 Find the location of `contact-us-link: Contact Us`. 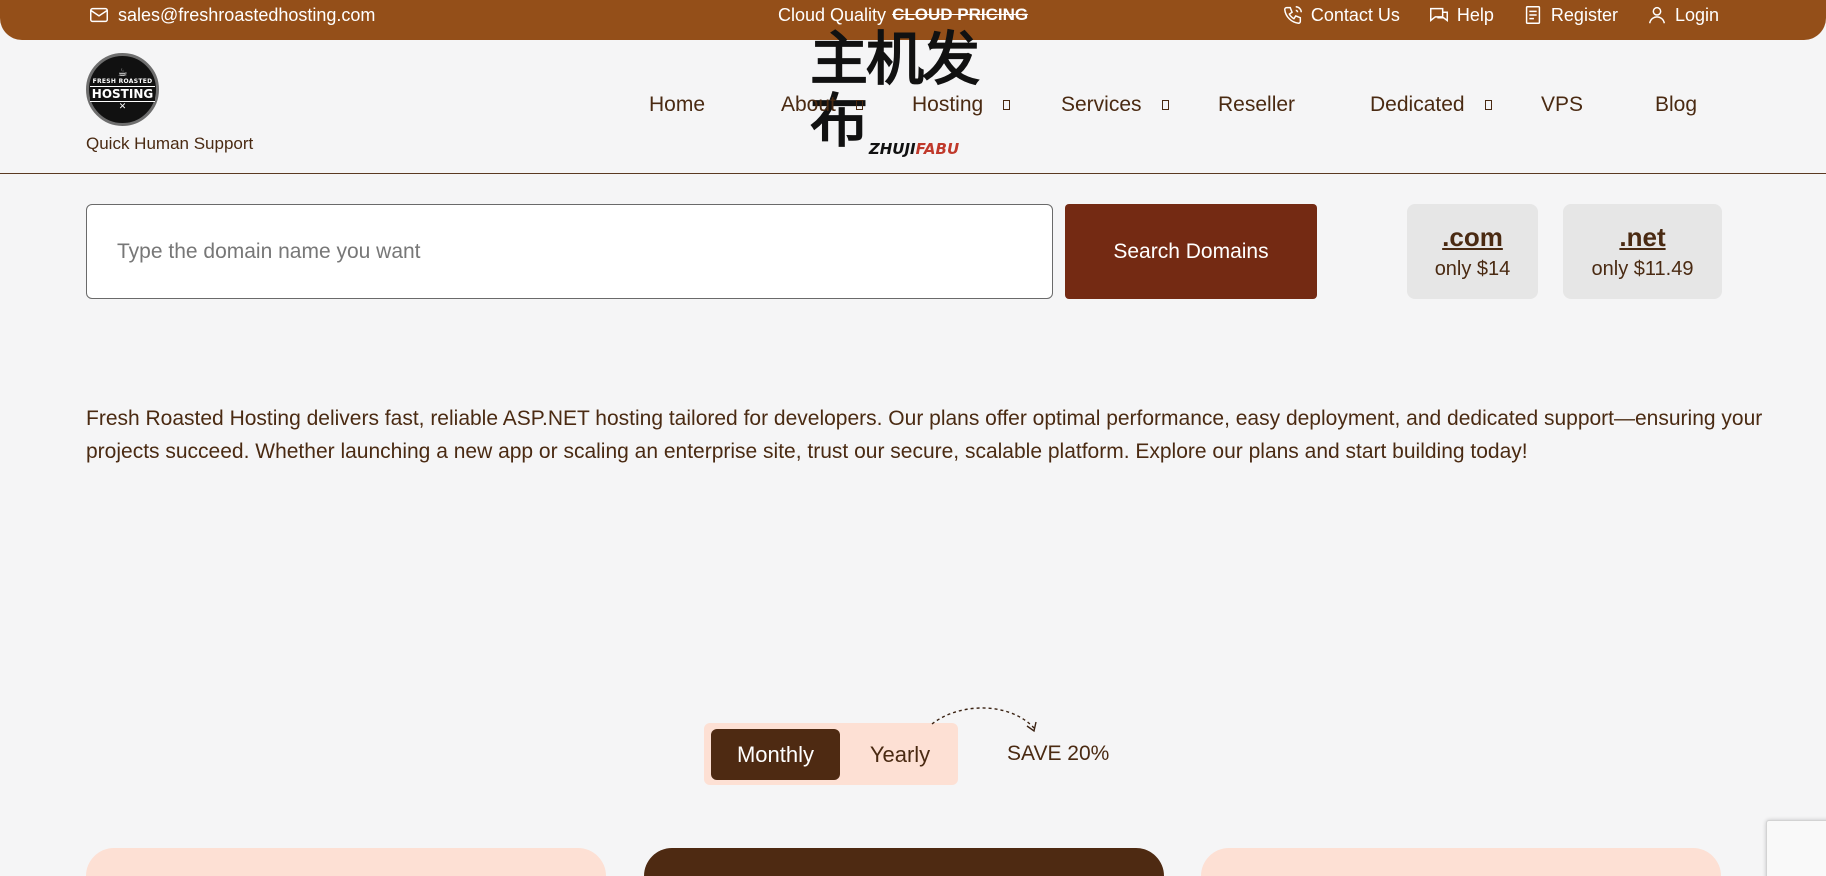

contact-us-link: Contact Us is located at coordinates (1341, 15).